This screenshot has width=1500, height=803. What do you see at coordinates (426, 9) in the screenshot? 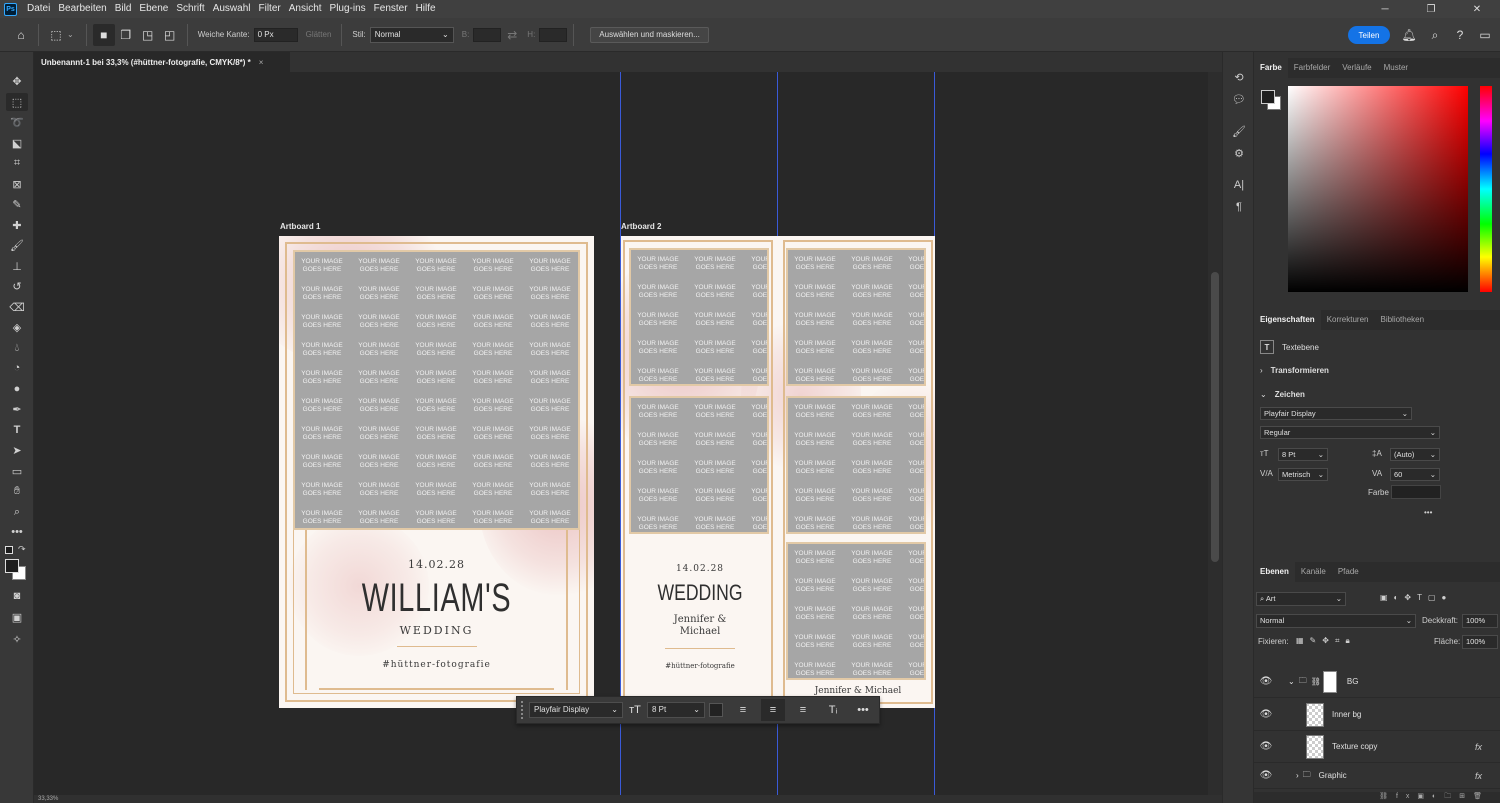
I see `menu-hilfe: Hilfe` at bounding box center [426, 9].